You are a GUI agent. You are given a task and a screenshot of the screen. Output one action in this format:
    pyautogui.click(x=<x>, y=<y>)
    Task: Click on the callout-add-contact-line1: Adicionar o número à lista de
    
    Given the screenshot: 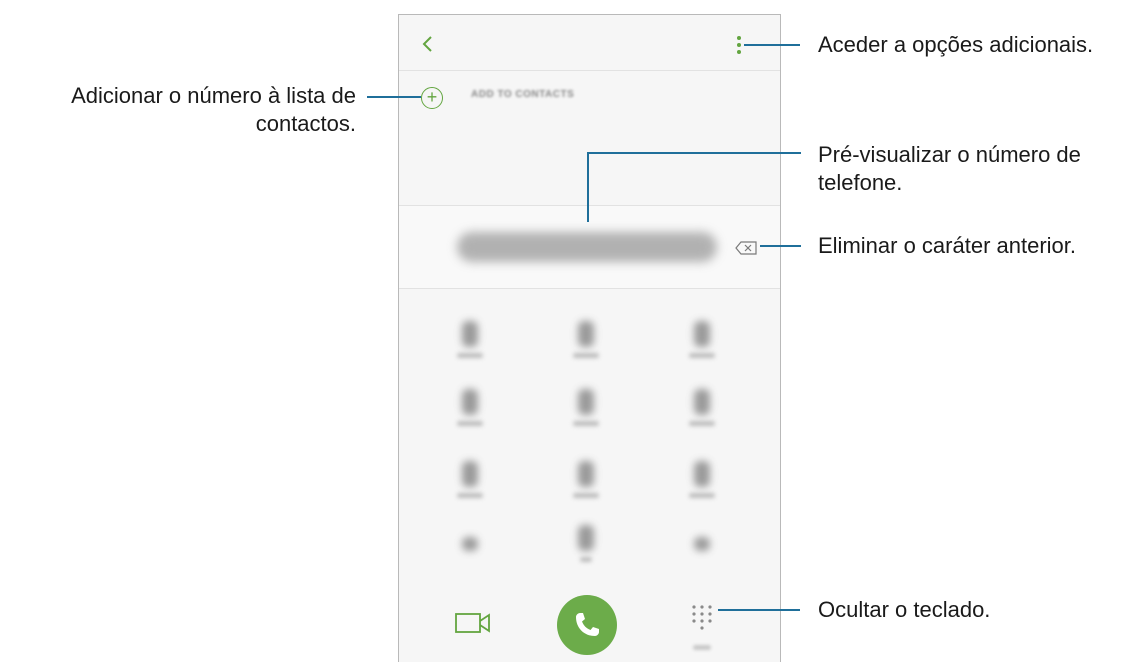 What is the action you would take?
    pyautogui.click(x=213, y=95)
    